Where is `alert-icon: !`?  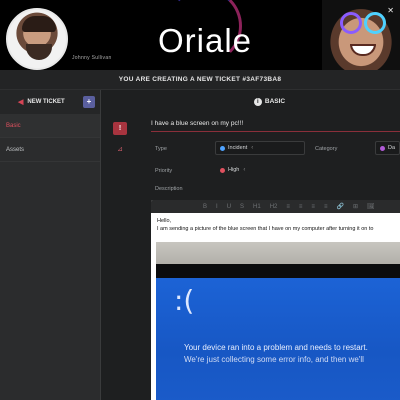
alert-icon: ! is located at coordinates (120, 128).